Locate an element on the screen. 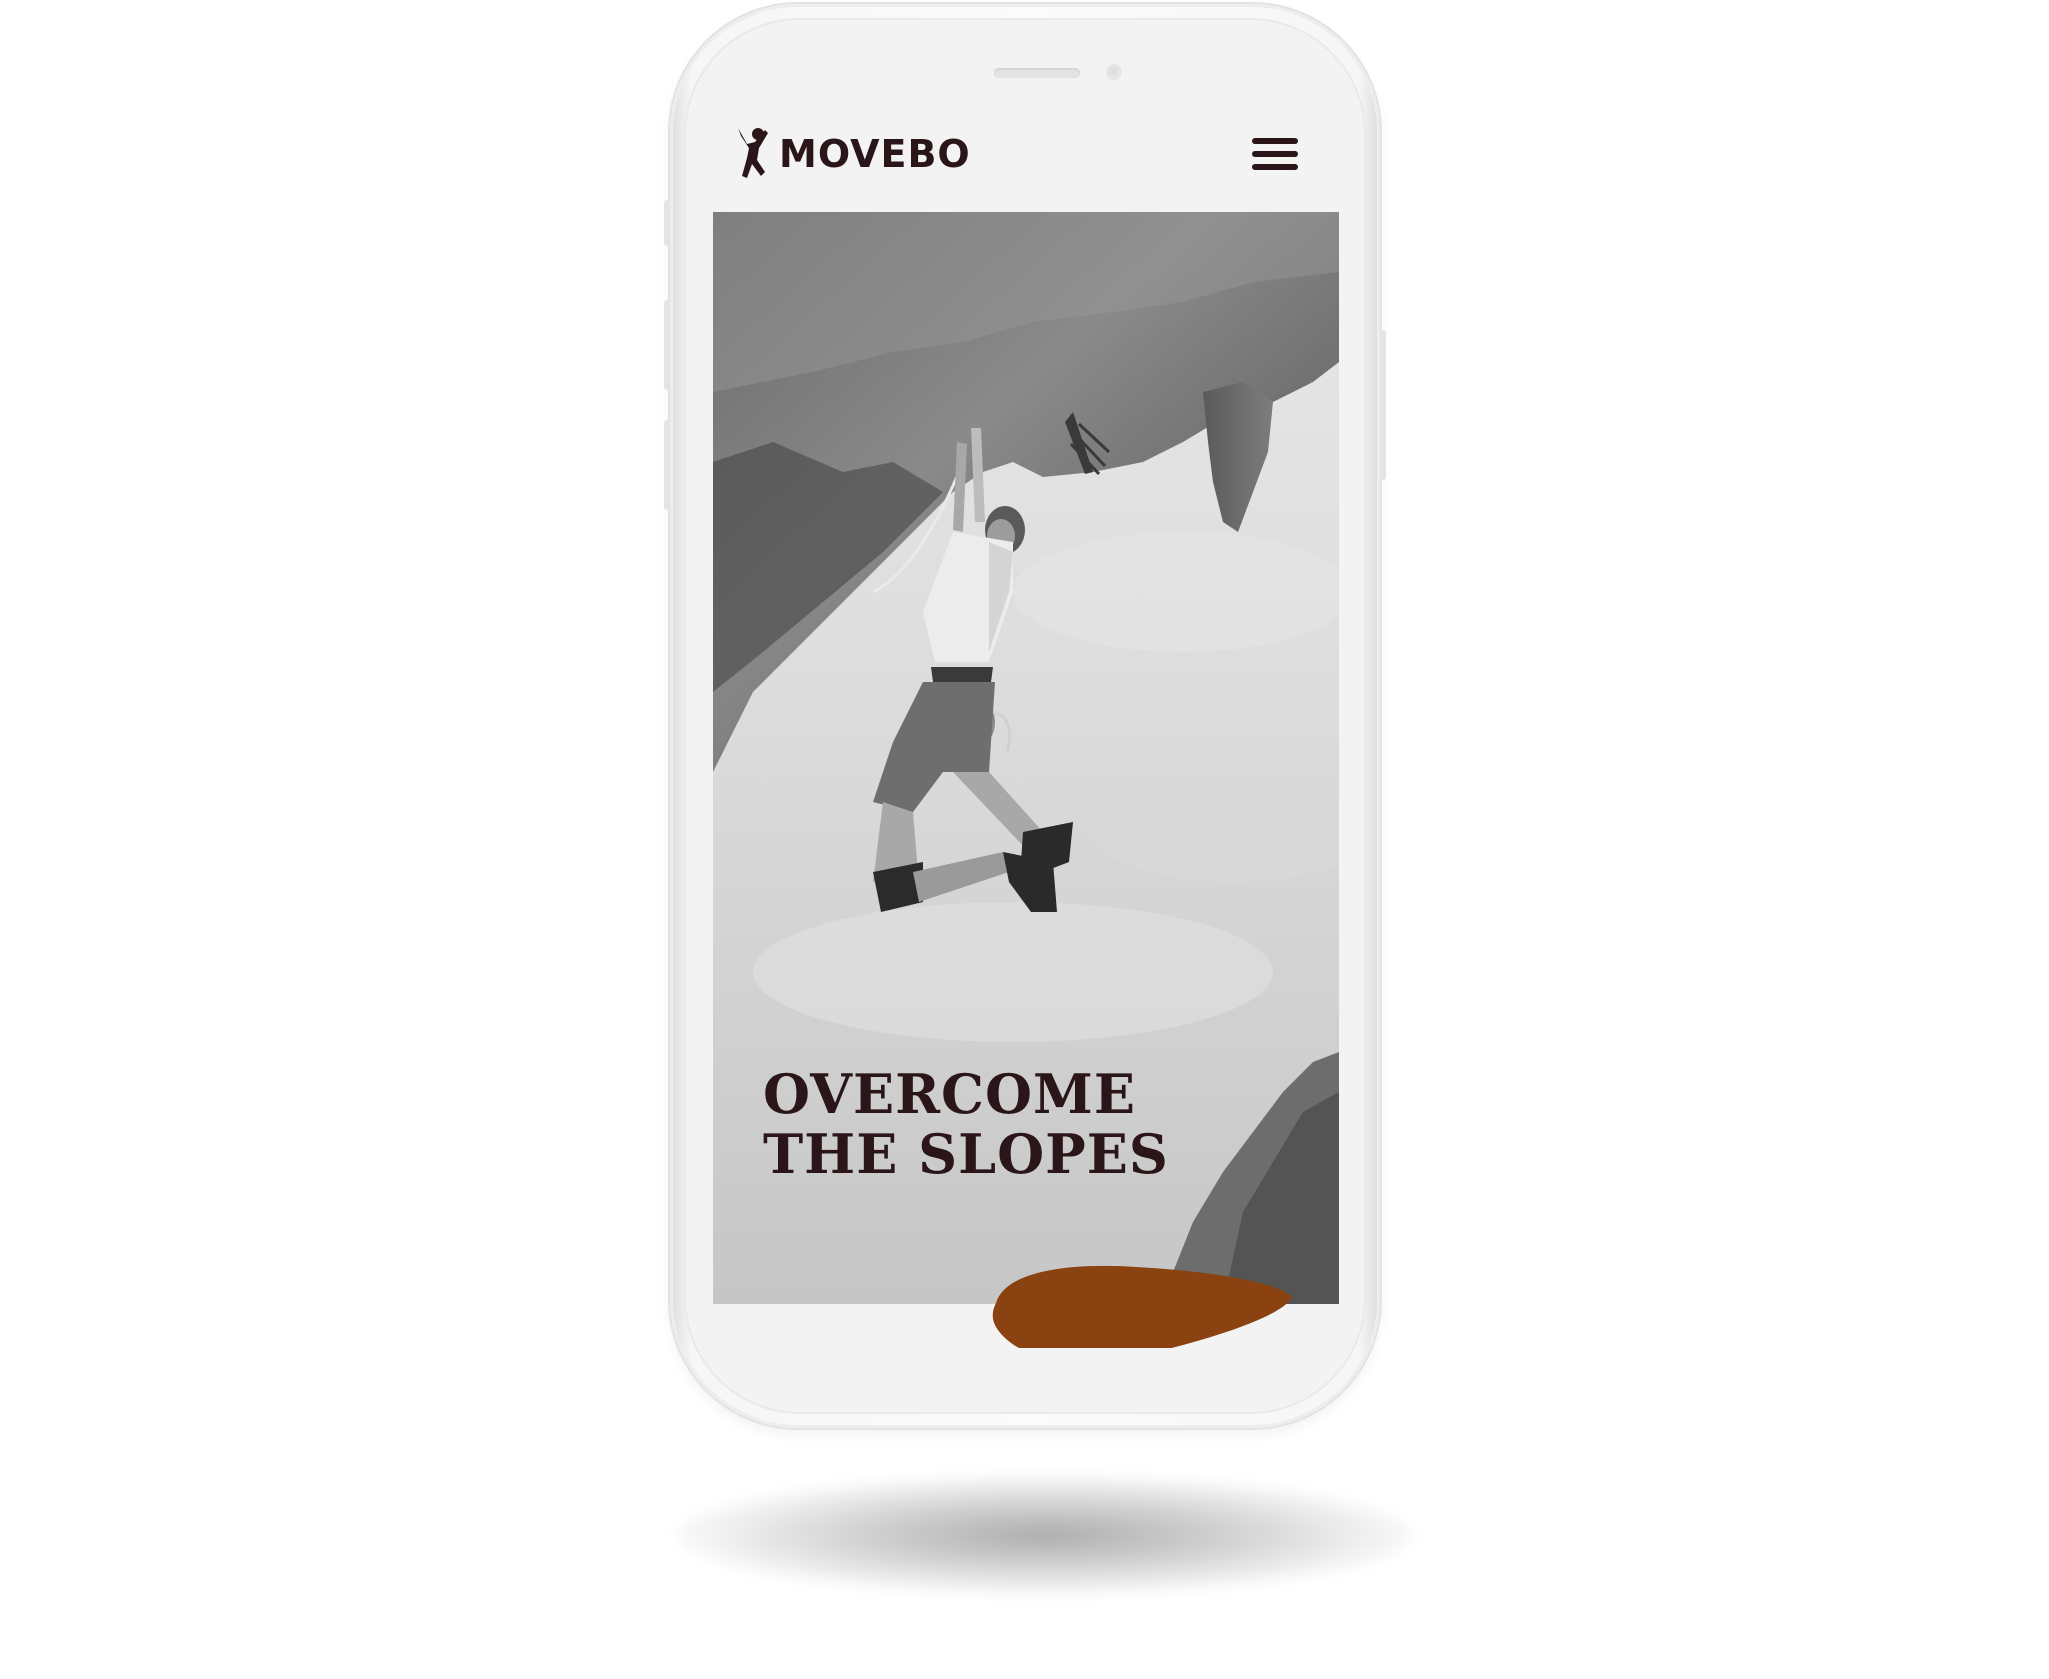 This screenshot has width=2049, height=1679. earpiece-speaker is located at coordinates (1037, 73).